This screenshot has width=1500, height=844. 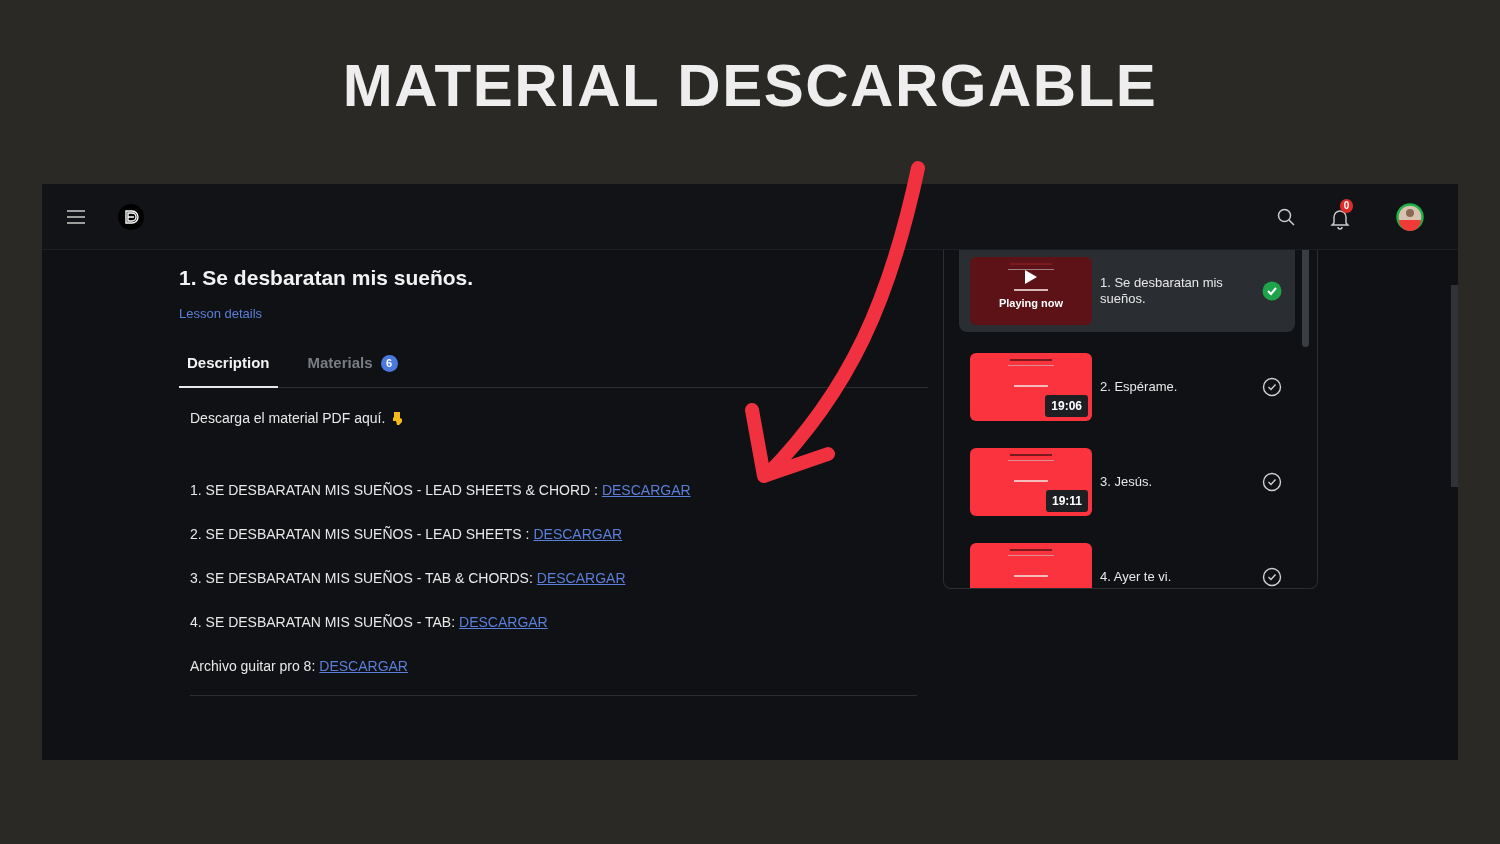 I want to click on material-text: Archivo guitar pro 8:, so click(x=253, y=666).